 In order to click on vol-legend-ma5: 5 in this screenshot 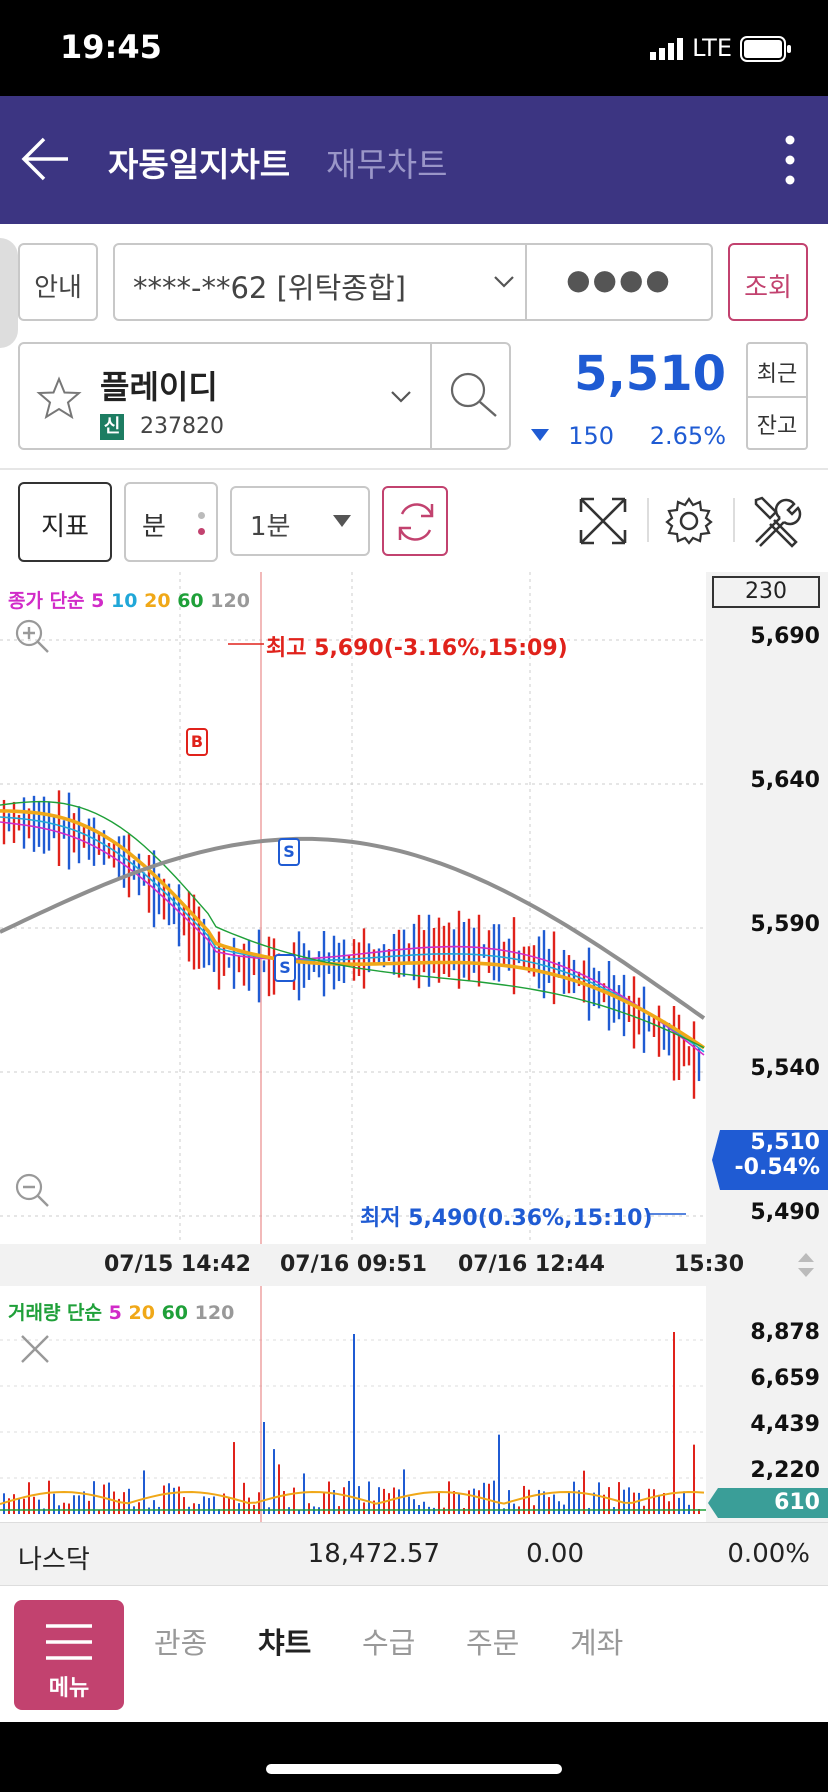, I will do `click(115, 1313)`.